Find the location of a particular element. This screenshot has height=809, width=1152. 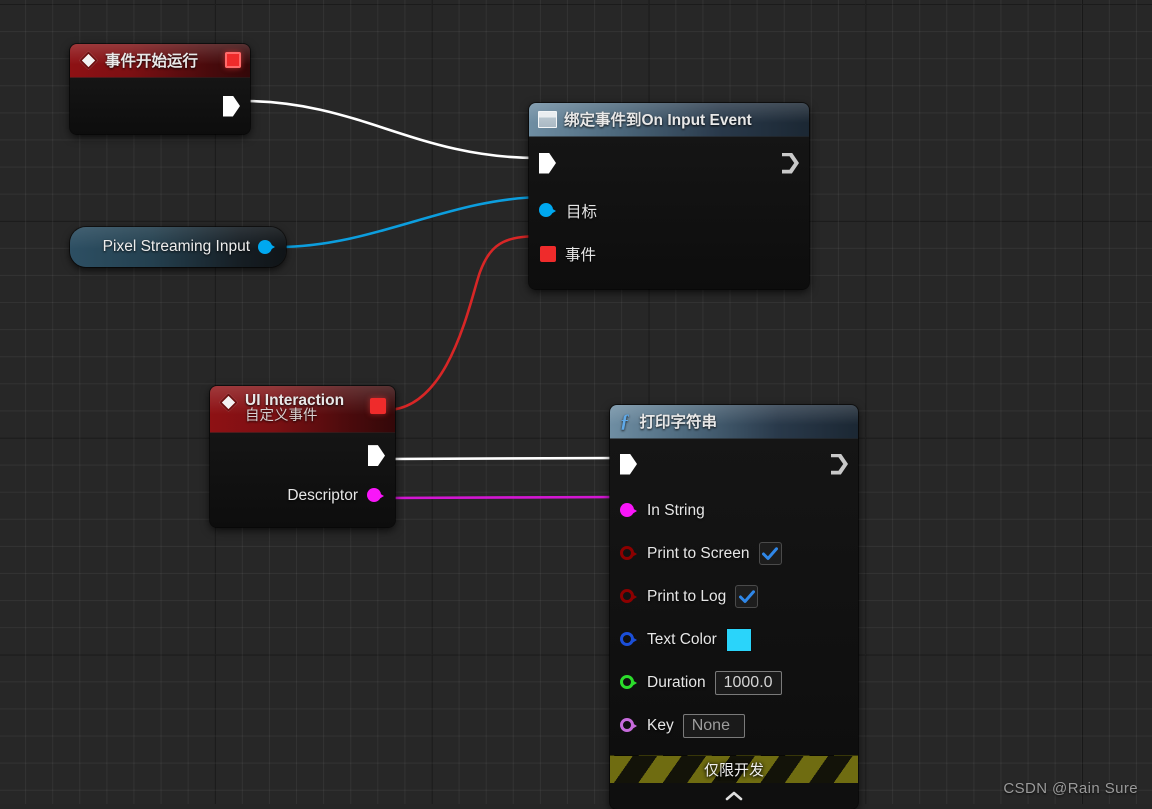

node-pixel-streaming-input: Pixel Streaming Input is located at coordinates (178, 247).